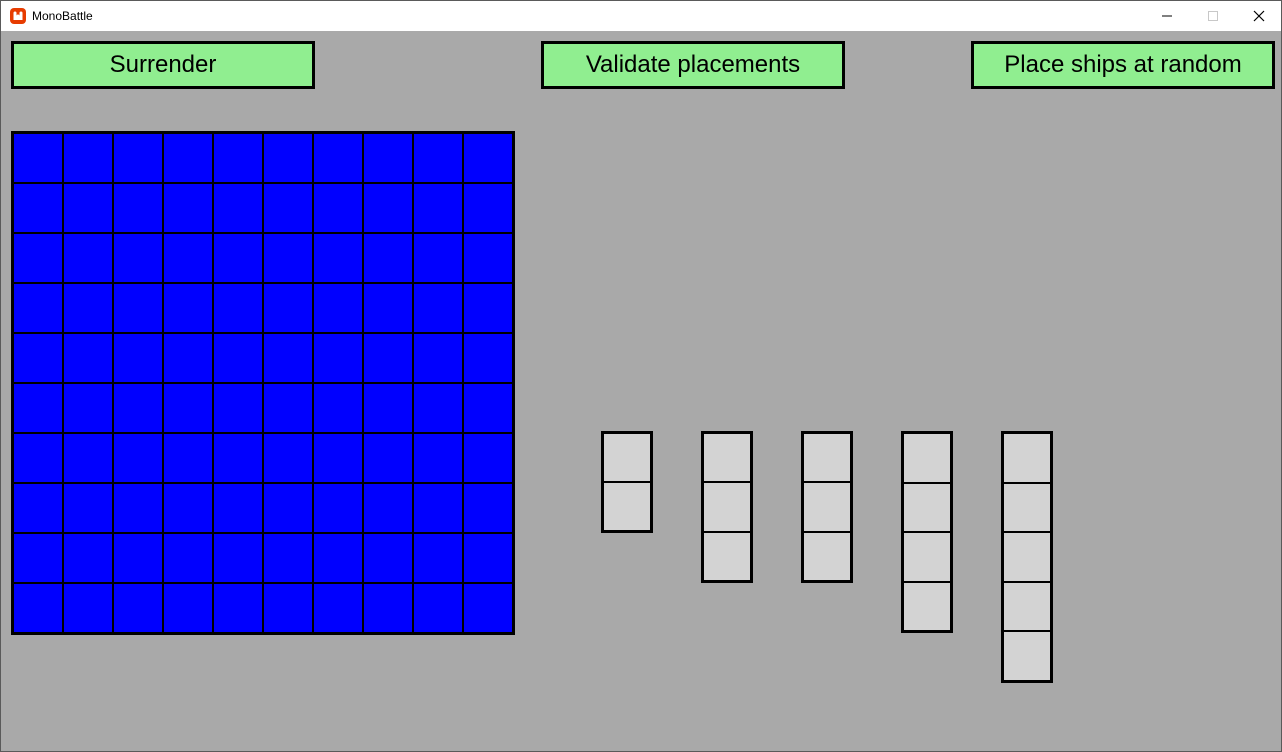  What do you see at coordinates (693, 65) in the screenshot?
I see `validate-placements-button: Validate placements` at bounding box center [693, 65].